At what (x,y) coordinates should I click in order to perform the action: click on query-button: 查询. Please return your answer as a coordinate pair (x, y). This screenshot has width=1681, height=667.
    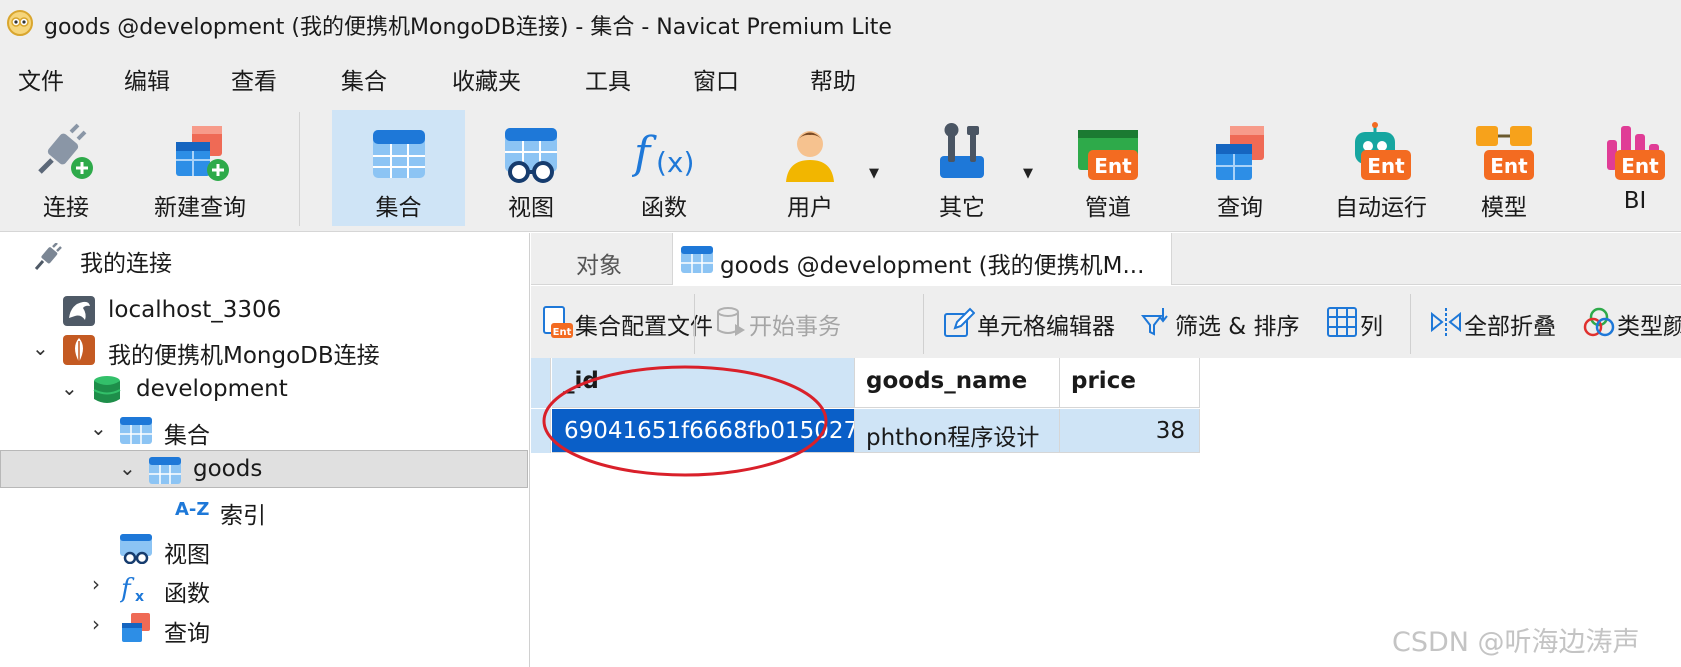
    Looking at the image, I should click on (1240, 168).